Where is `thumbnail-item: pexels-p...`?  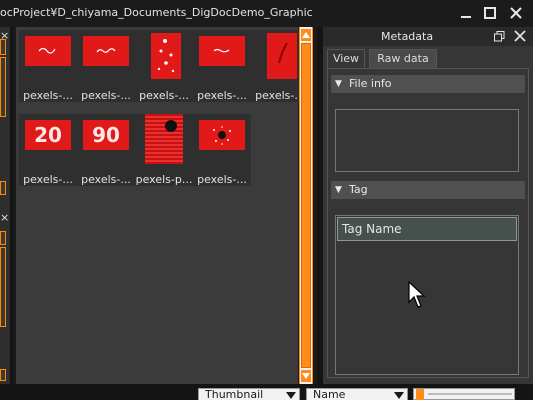
thumbnail-item: pexels-p... is located at coordinates (164, 150).